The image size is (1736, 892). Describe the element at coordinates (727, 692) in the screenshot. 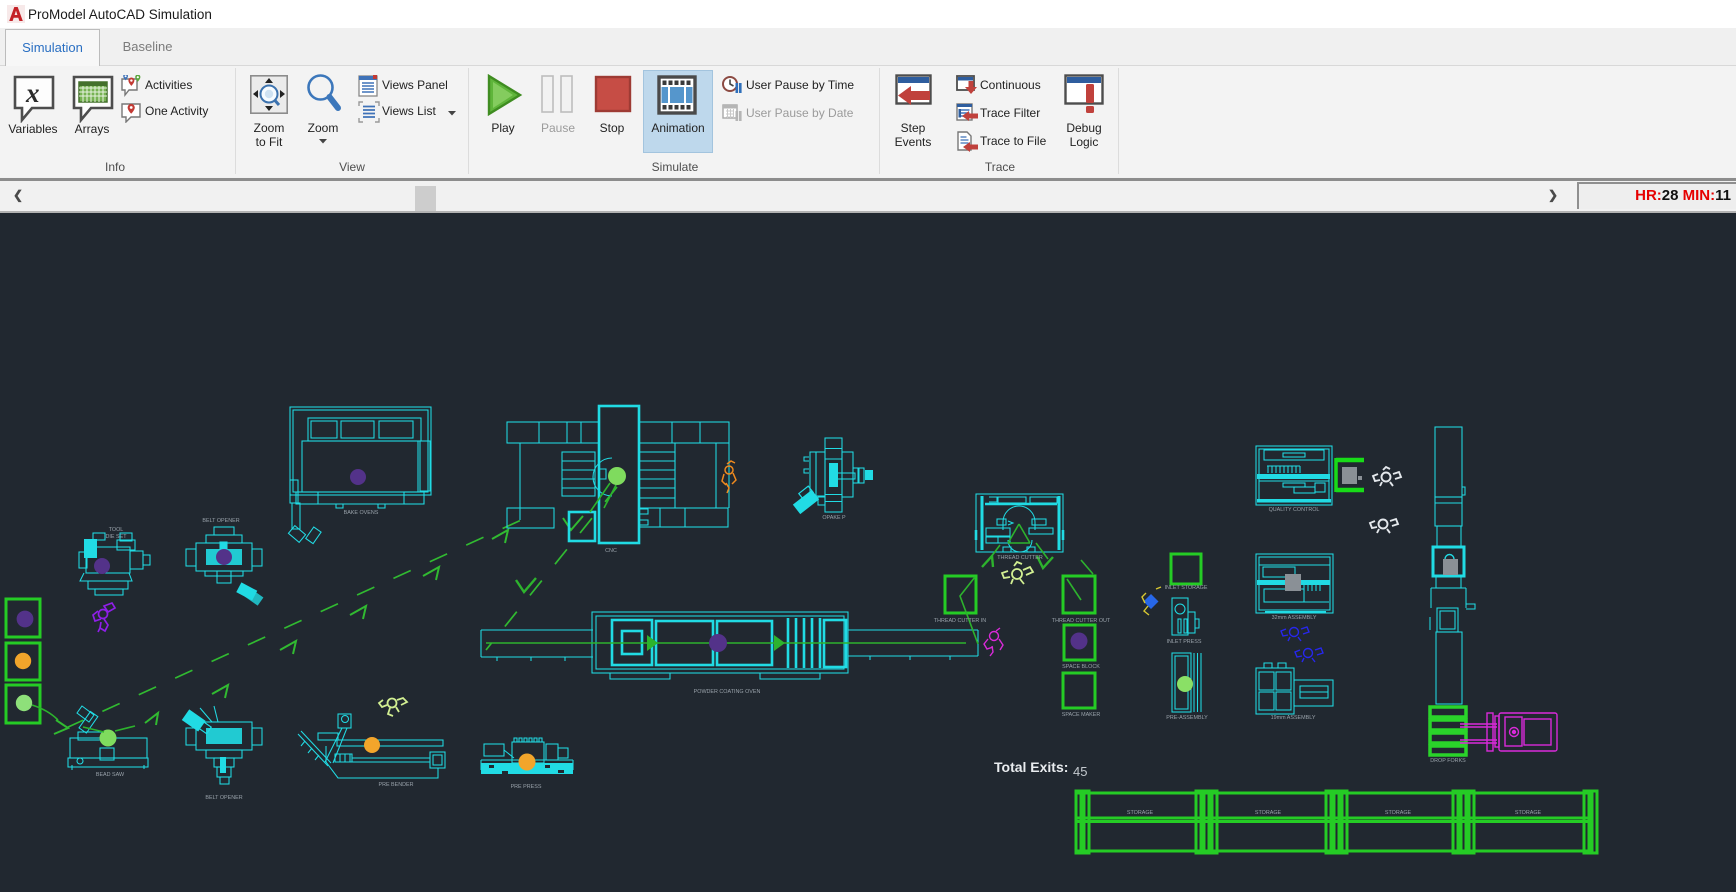

I see `svg-text: POWDER COATING OVEN` at that location.